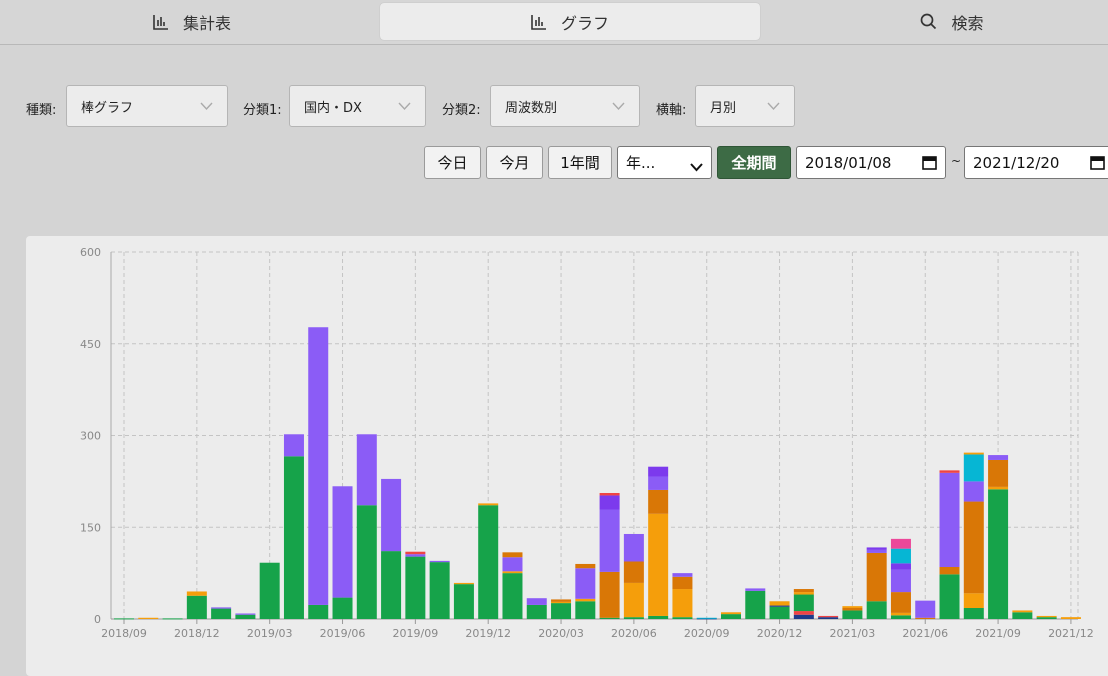 The image size is (1108, 676). Describe the element at coordinates (584, 23) in the screenshot. I see `tab-label: グラフ` at that location.